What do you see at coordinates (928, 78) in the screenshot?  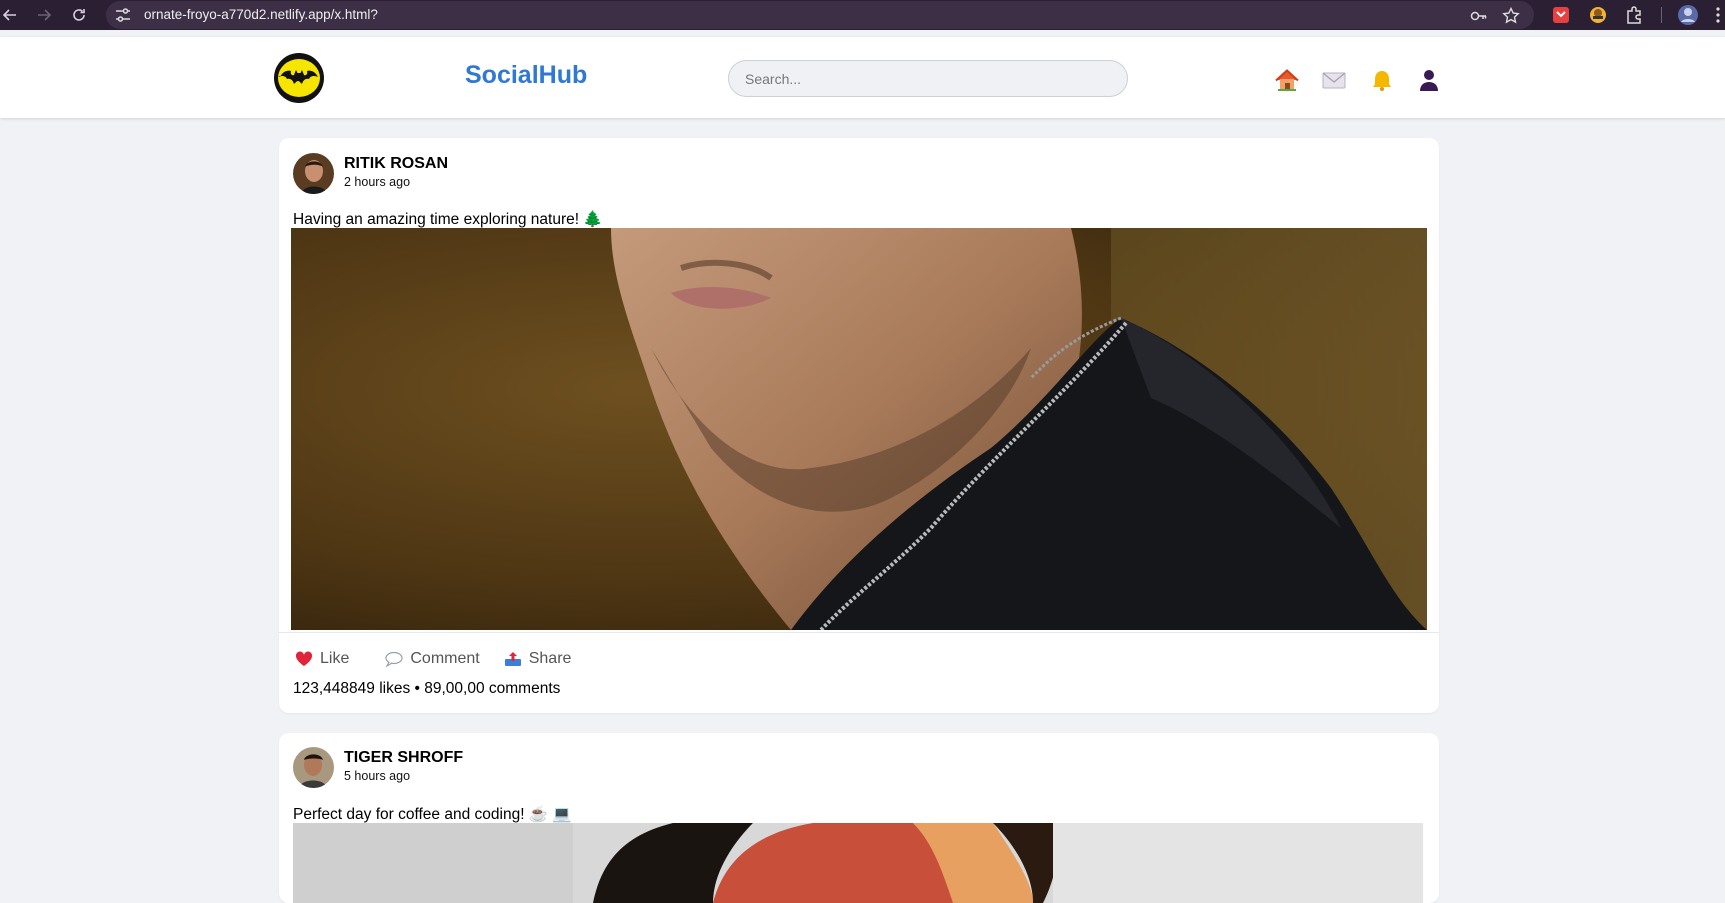 I see `search-input` at bounding box center [928, 78].